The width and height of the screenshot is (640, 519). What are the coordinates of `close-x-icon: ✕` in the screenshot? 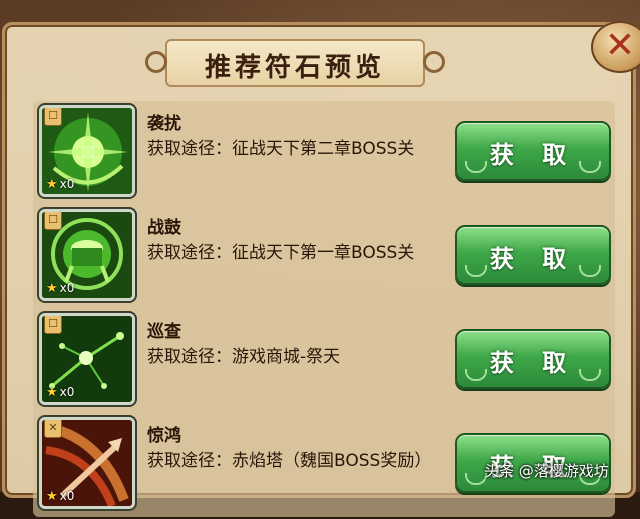 It's located at (620, 45).